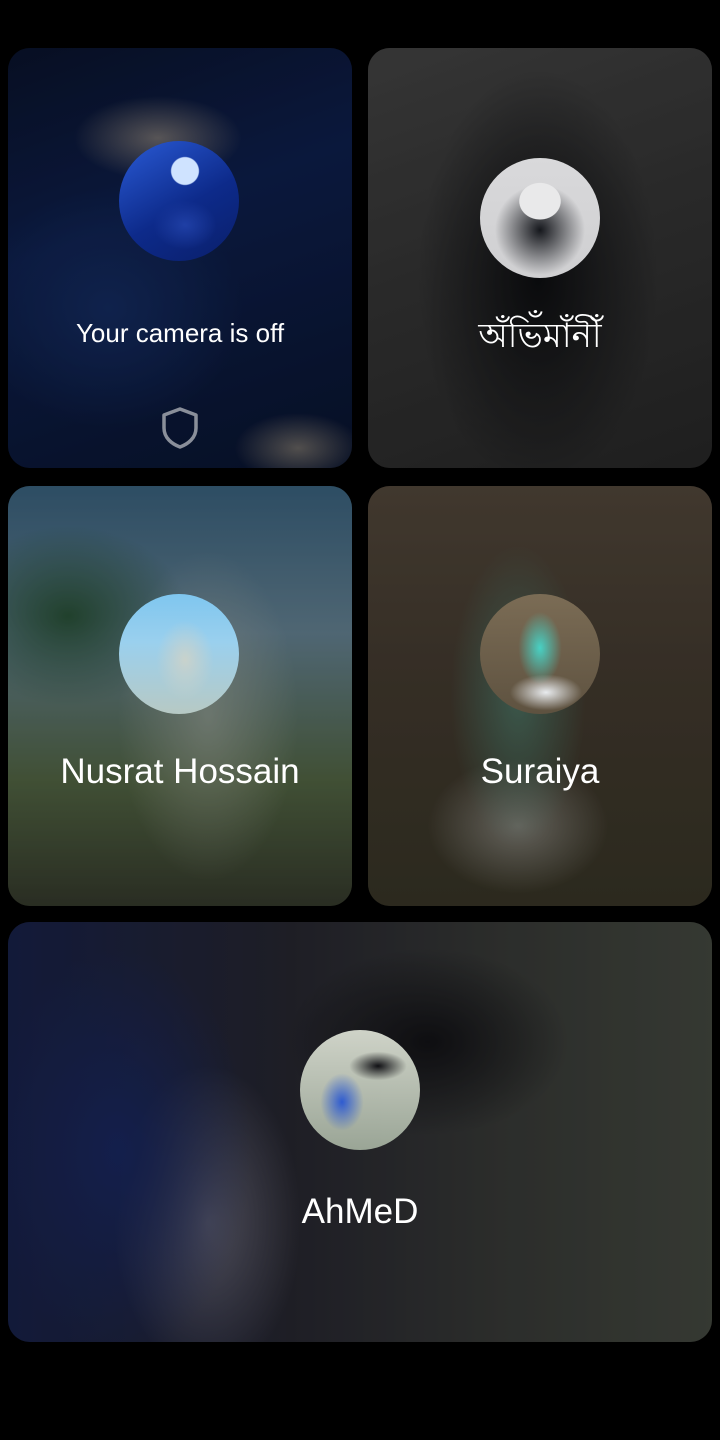 Image resolution: width=720 pixels, height=1440 pixels. I want to click on participant-tile: অঁভিঁমাঁনীঁ, so click(540, 258).